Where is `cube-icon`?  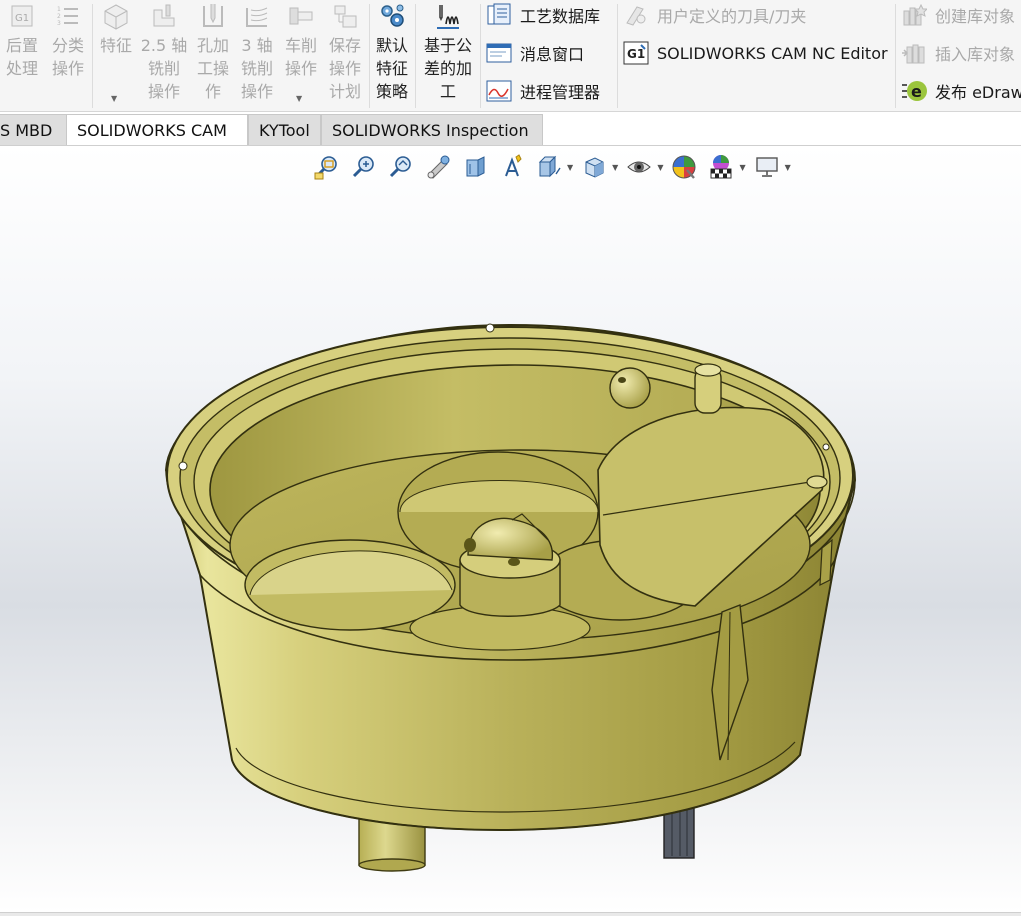
cube-icon is located at coordinates (116, 17).